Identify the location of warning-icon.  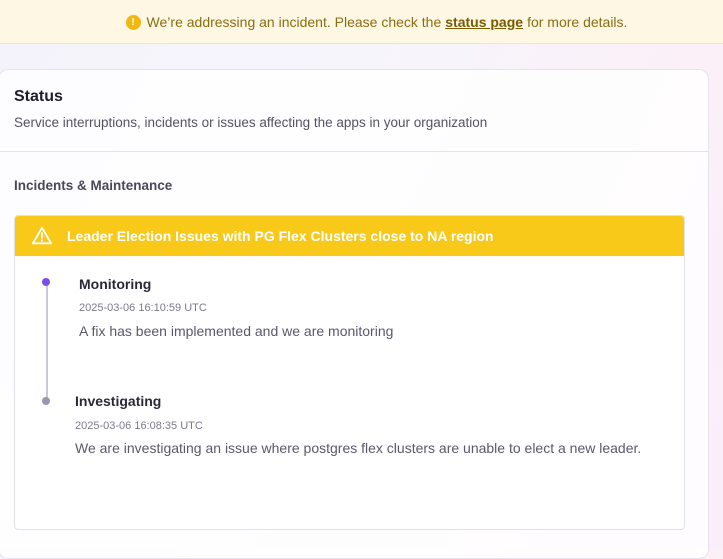
(42, 235).